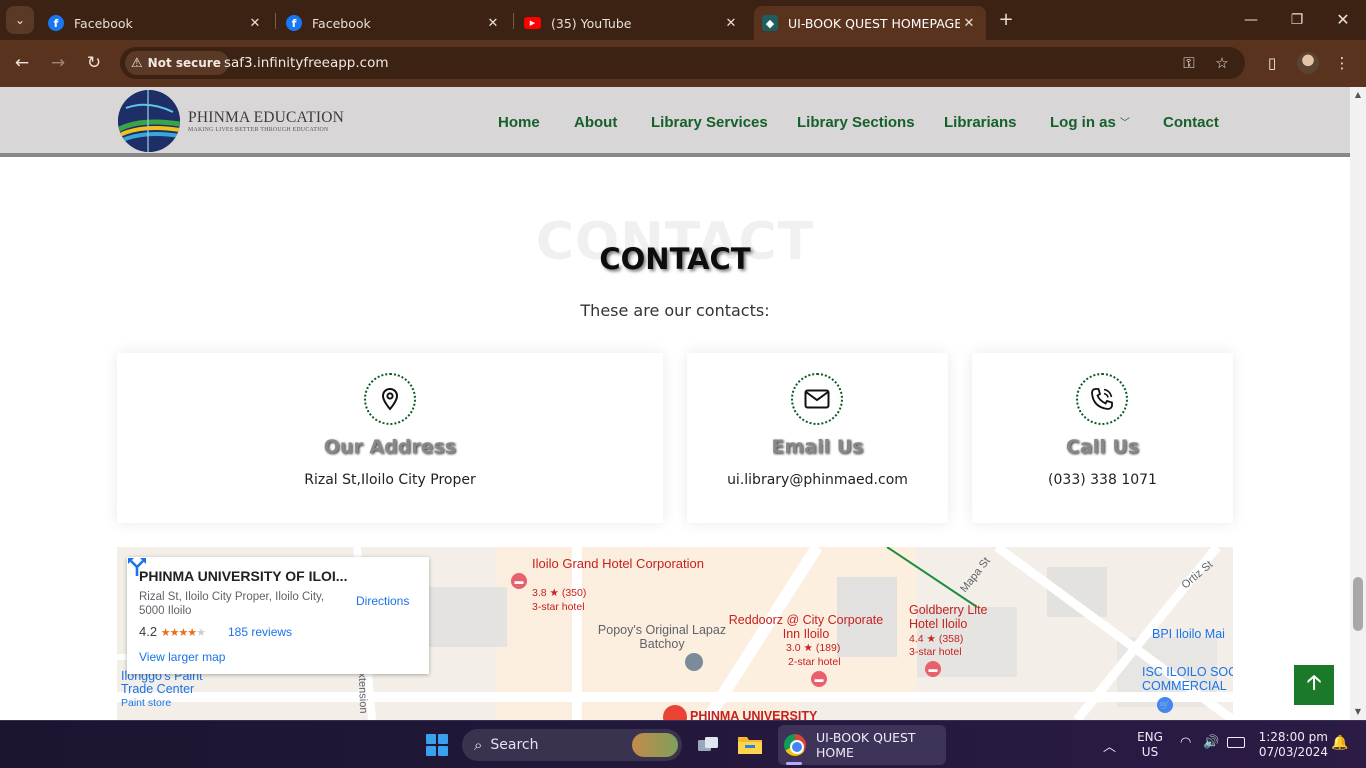  Describe the element at coordinates (1109, 745) in the screenshot. I see `show-hidden-icons-chevron-icon: ︿` at that location.